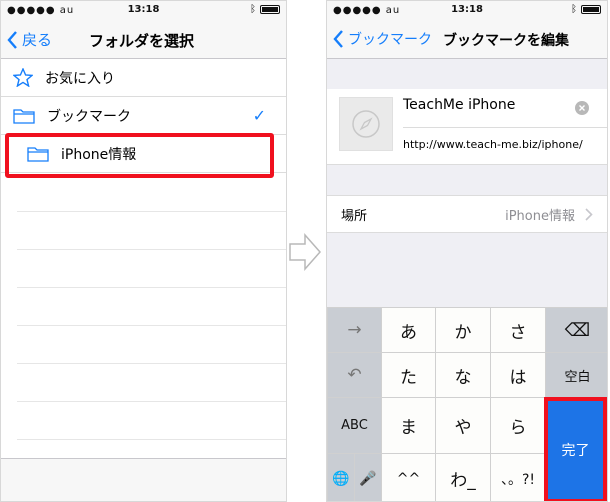  What do you see at coordinates (462, 425) in the screenshot?
I see `key-ya: や` at bounding box center [462, 425].